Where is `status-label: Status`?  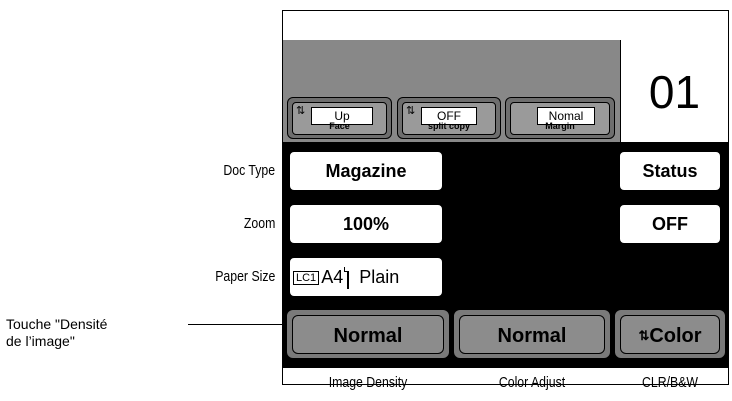
status-label: Status is located at coordinates (670, 171).